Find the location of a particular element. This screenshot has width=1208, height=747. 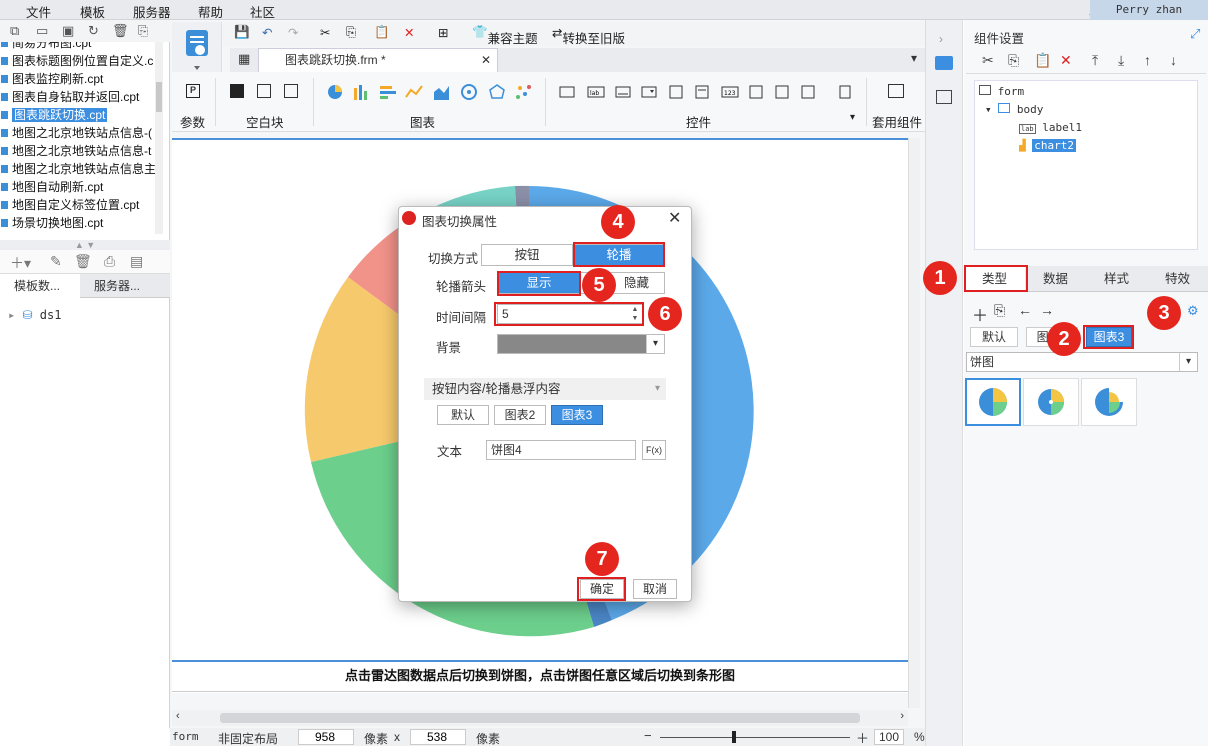

move-left-icon: ← is located at coordinates (1025, 310).